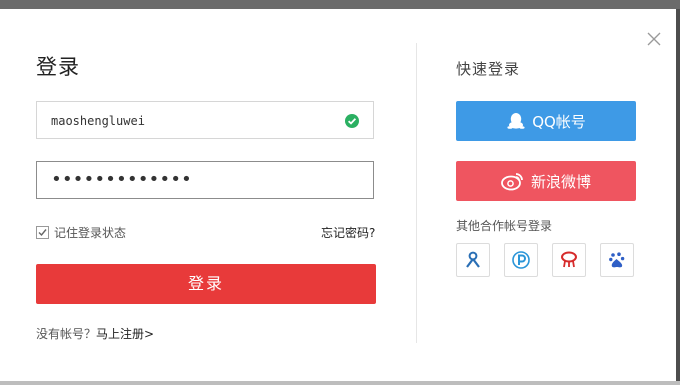 The height and width of the screenshot is (385, 680). I want to click on close-icon, so click(654, 39).